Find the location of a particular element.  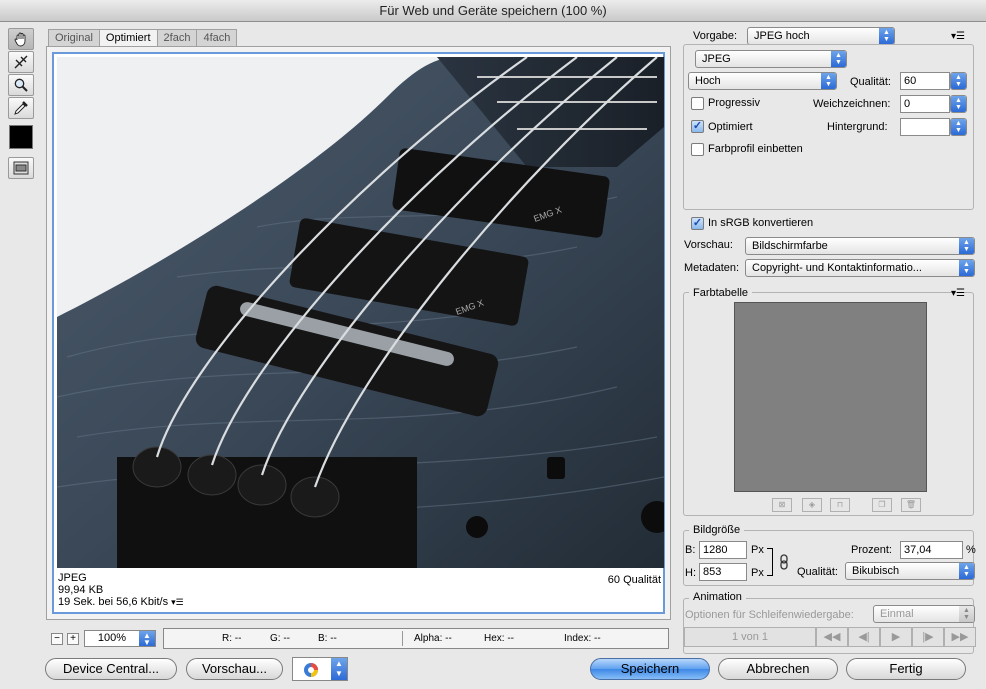

height-label: H: is located at coordinates (690, 573).